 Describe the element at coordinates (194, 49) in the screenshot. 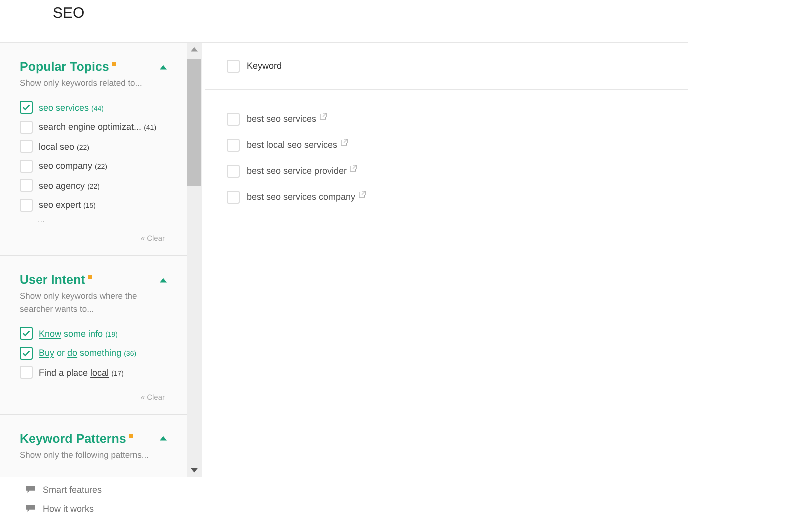

I see `scroll-up-icon` at that location.